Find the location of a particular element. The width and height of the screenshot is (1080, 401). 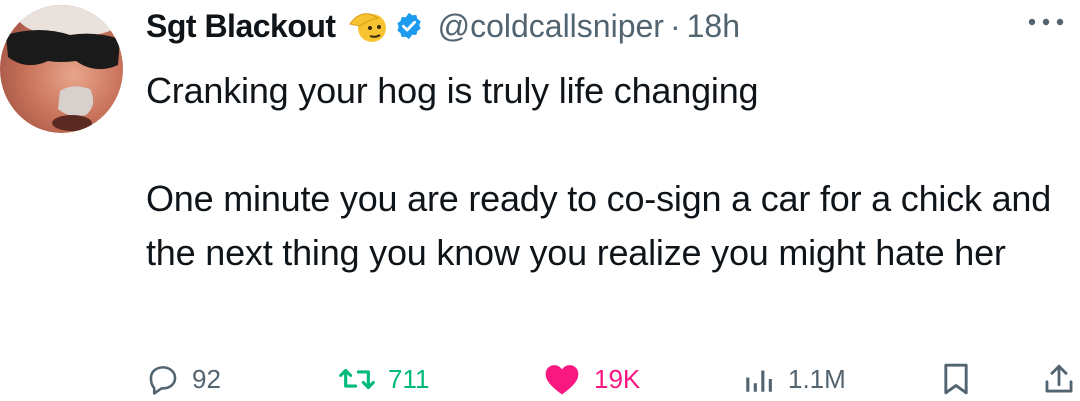

avatar is located at coordinates (61, 69).